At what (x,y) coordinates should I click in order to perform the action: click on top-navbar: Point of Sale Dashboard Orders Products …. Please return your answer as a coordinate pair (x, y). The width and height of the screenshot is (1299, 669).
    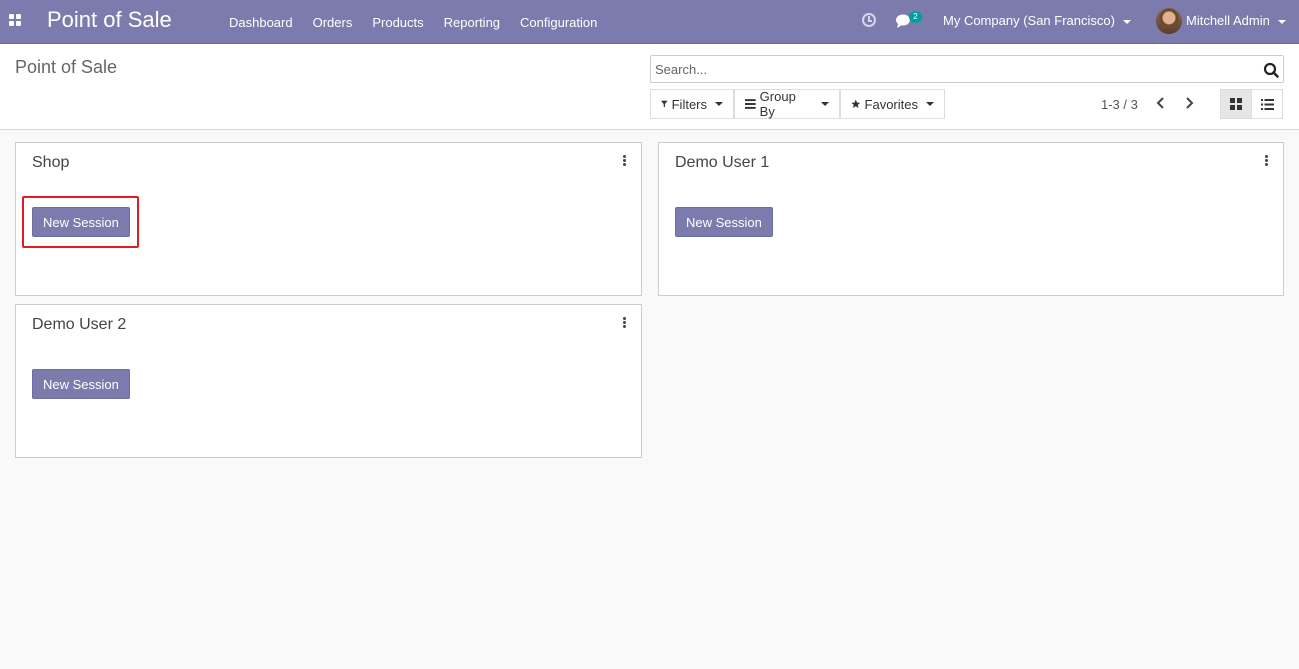
    Looking at the image, I should click on (649, 22).